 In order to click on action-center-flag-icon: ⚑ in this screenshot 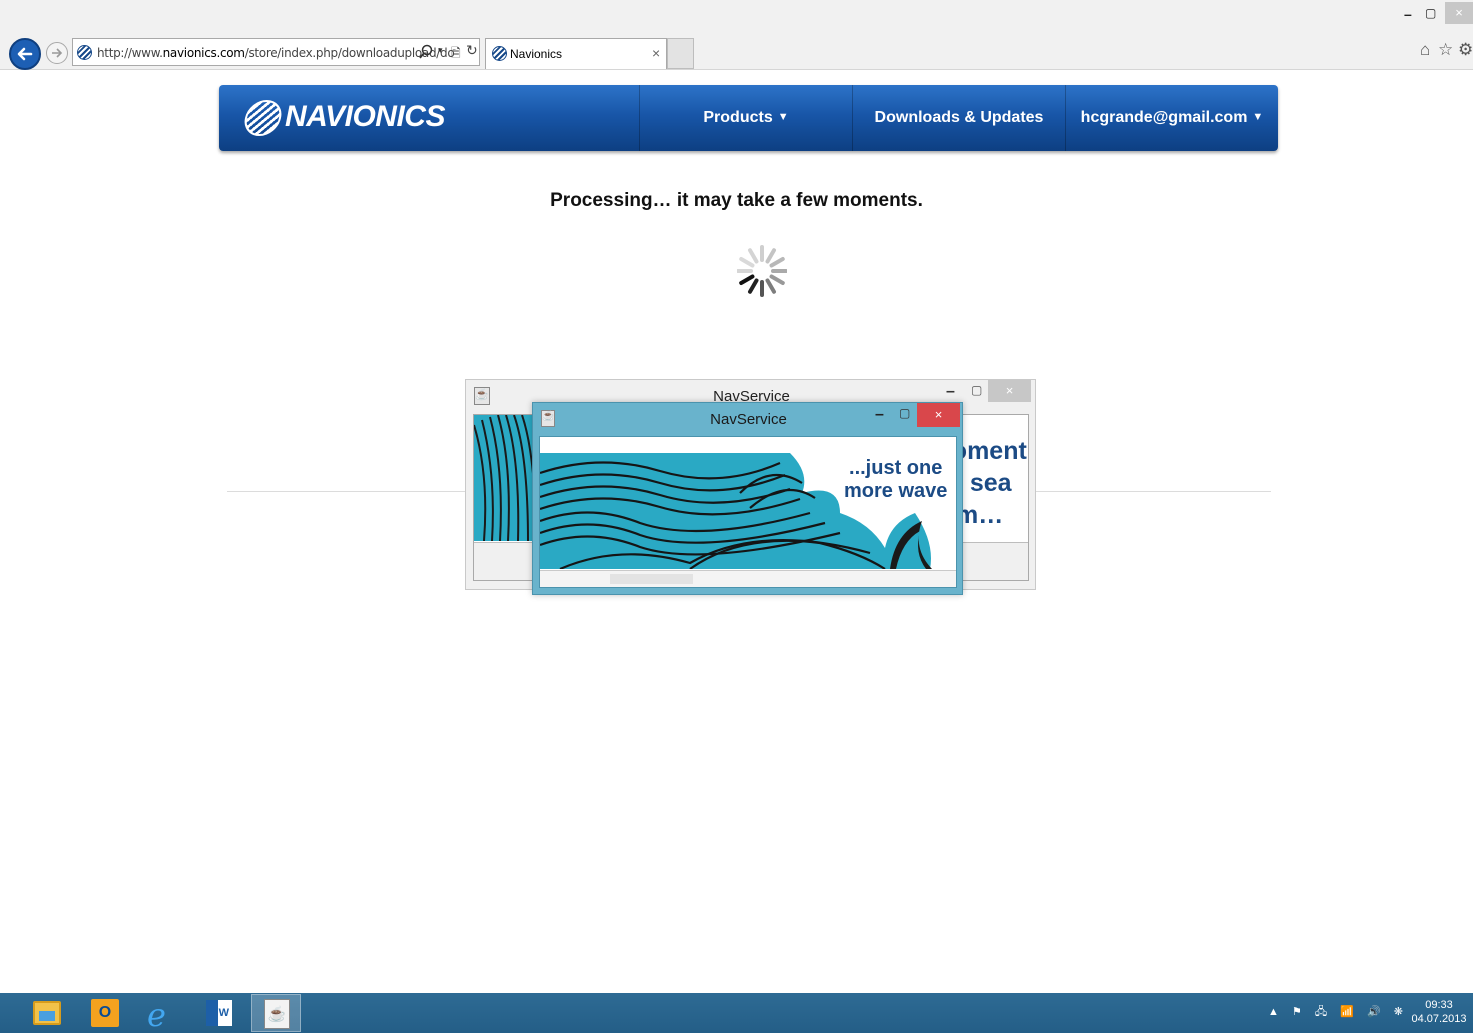, I will do `click(1297, 1011)`.